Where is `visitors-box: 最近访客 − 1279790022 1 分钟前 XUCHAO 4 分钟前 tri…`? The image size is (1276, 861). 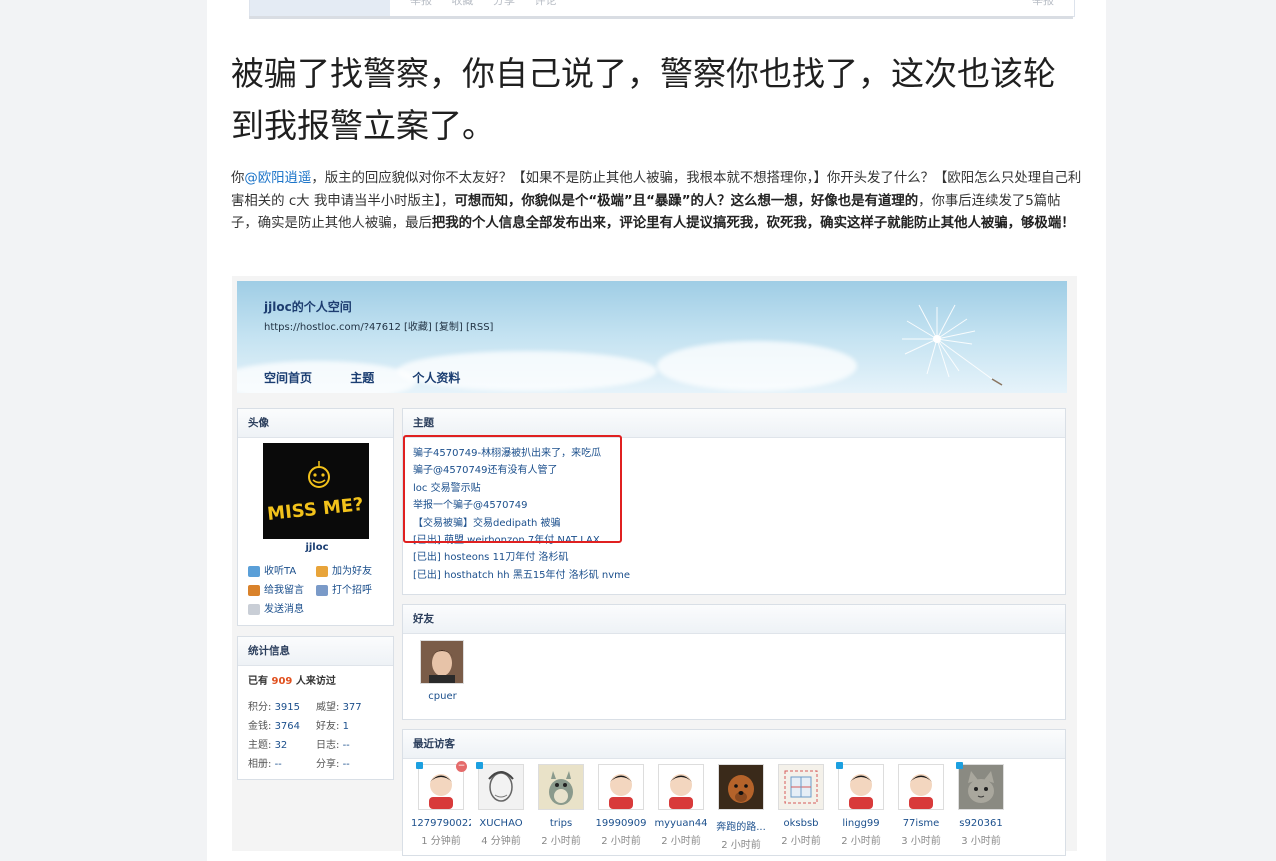
visitors-box: 最近访客 − 1279790022 1 分钟前 XUCHAO 4 分钟前 tri… is located at coordinates (734, 792).